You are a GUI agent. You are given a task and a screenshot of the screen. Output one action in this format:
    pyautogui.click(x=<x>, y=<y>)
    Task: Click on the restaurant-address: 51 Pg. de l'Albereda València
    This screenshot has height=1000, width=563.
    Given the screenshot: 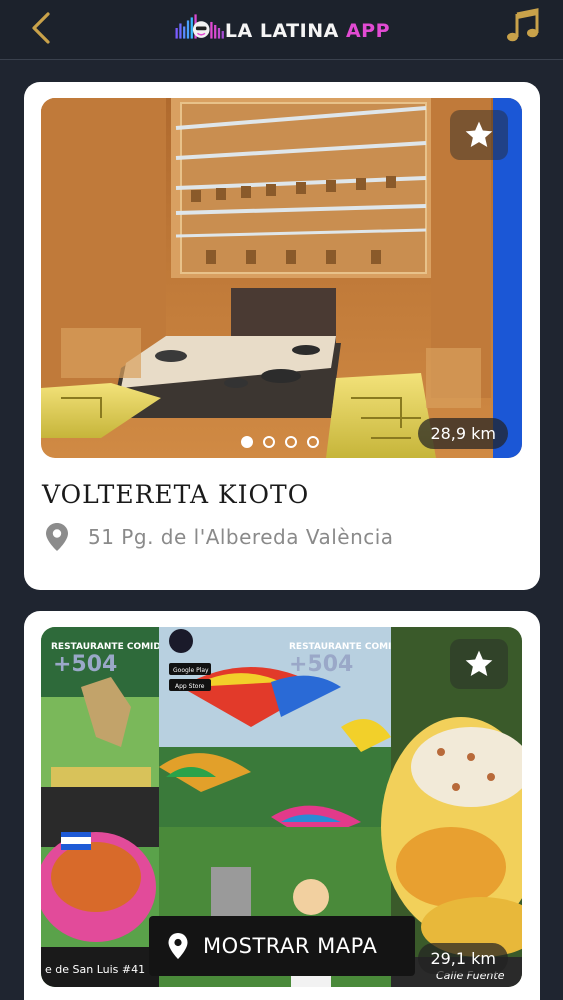 What is the action you would take?
    pyautogui.click(x=219, y=537)
    